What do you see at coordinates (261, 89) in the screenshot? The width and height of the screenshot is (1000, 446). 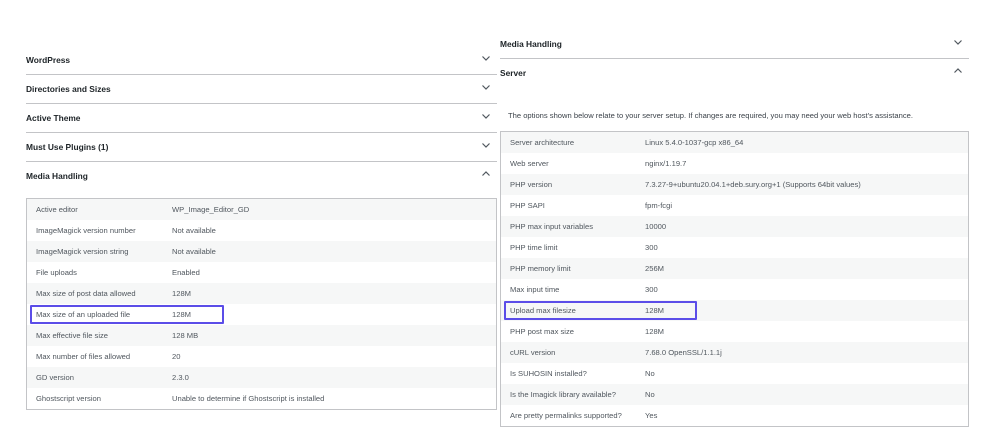 I see `accordion-directories-and-sizes: Directories and Sizes` at bounding box center [261, 89].